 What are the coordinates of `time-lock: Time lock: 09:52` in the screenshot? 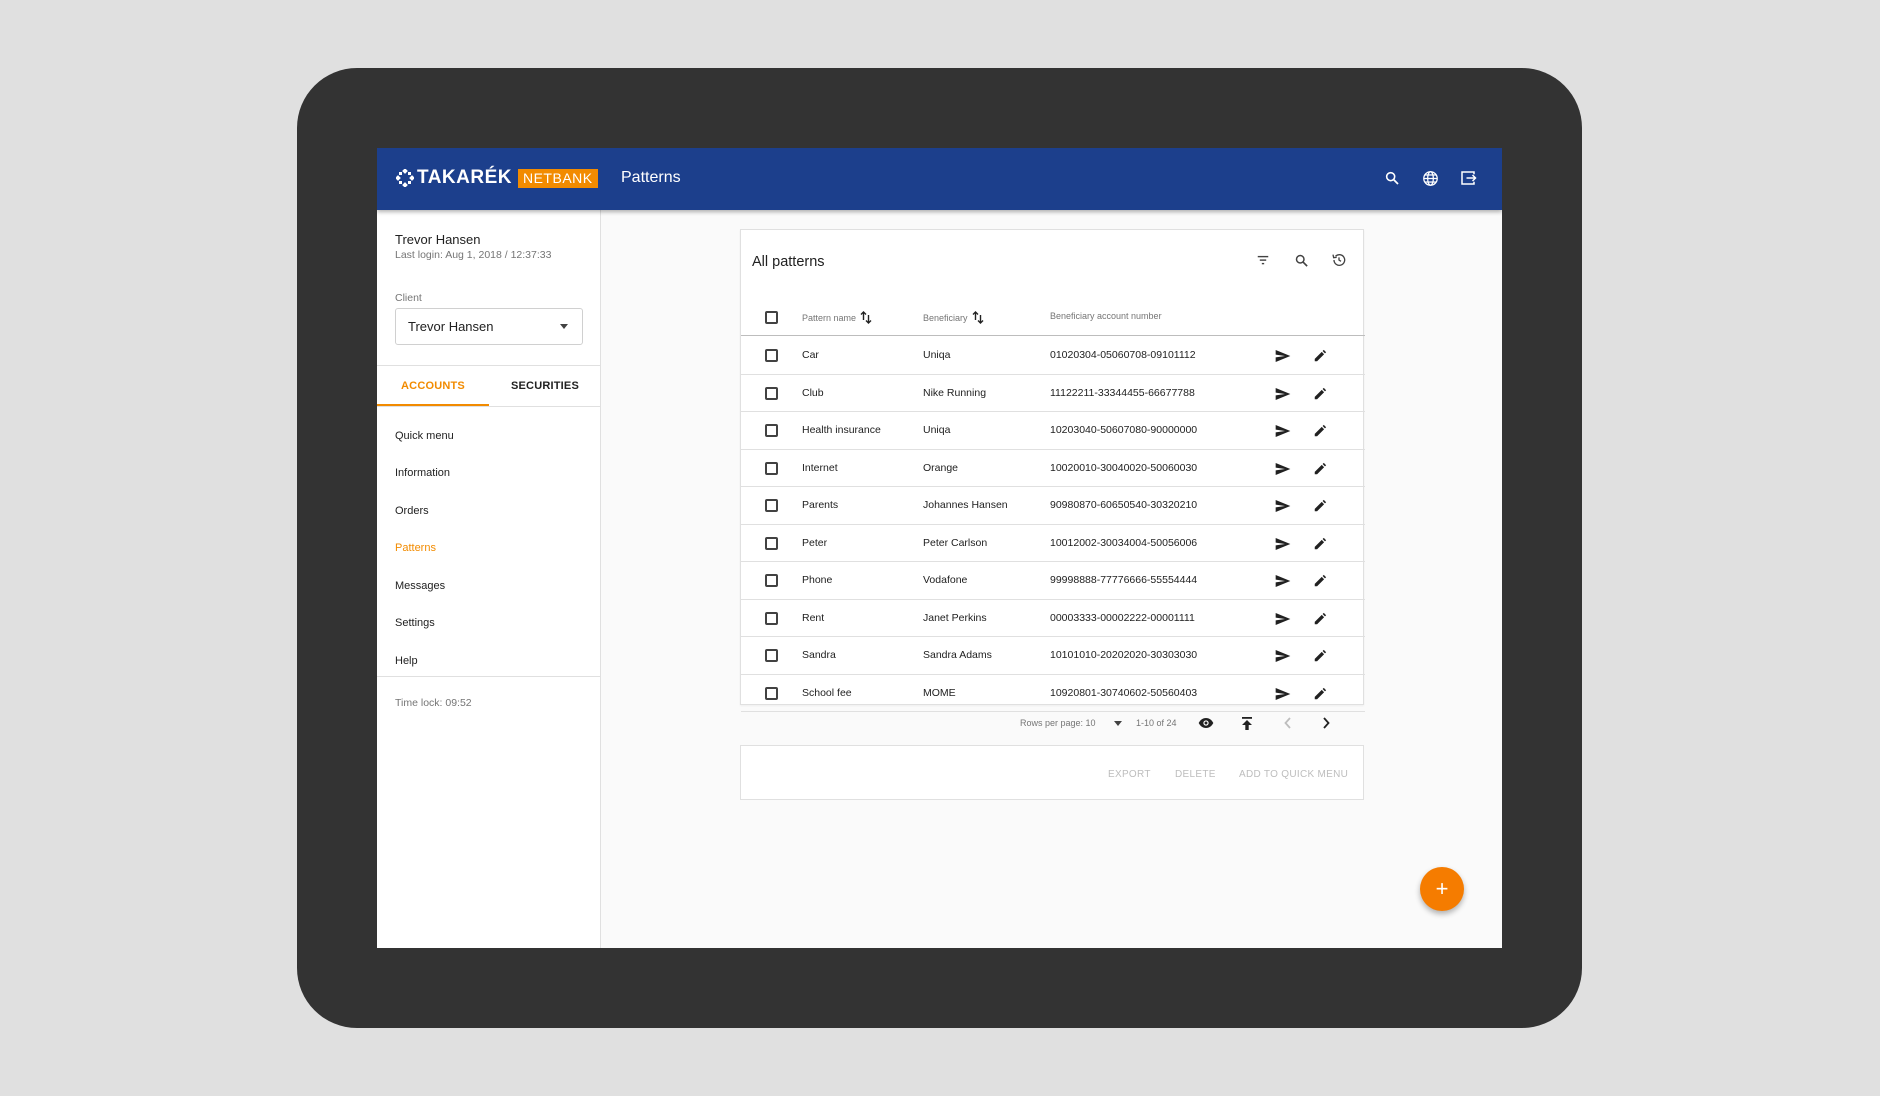 It's located at (433, 703).